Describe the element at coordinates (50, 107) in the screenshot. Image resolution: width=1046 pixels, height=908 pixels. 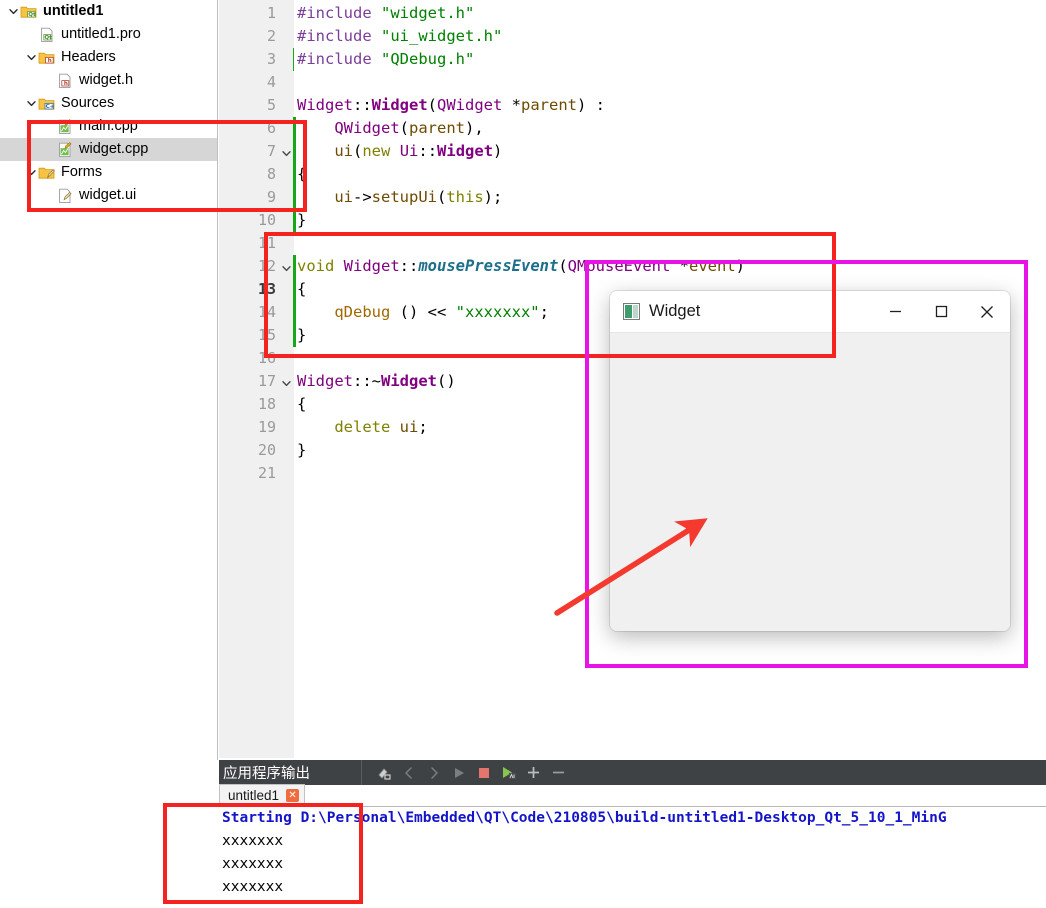
I see `svg-text: C+` at that location.